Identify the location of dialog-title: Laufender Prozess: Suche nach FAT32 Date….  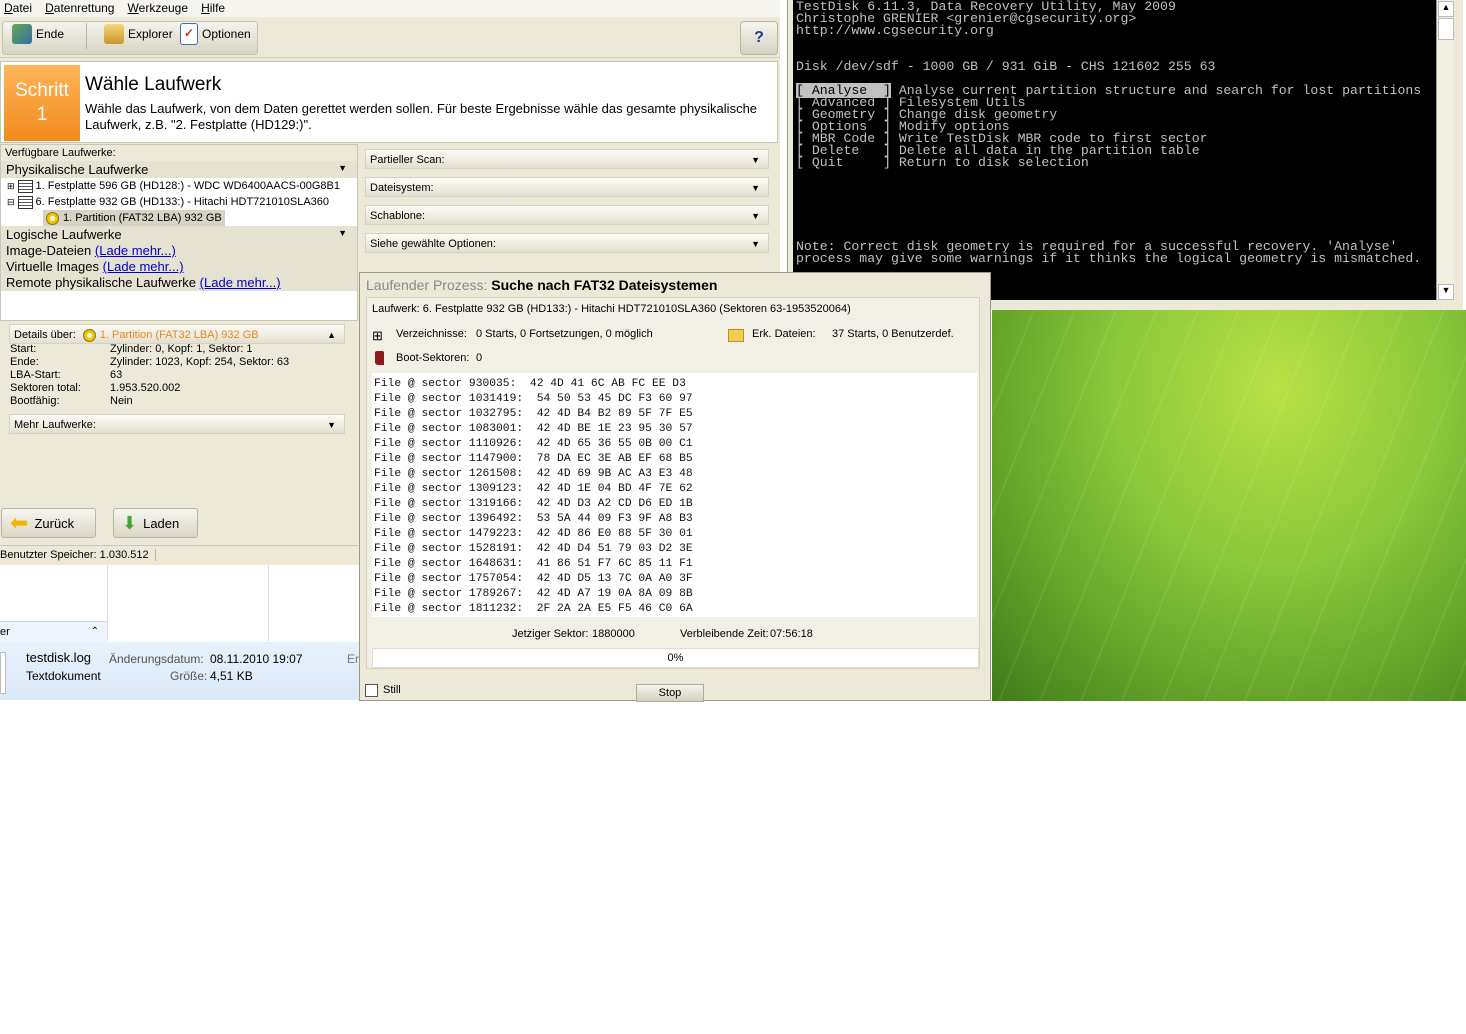
(541, 285).